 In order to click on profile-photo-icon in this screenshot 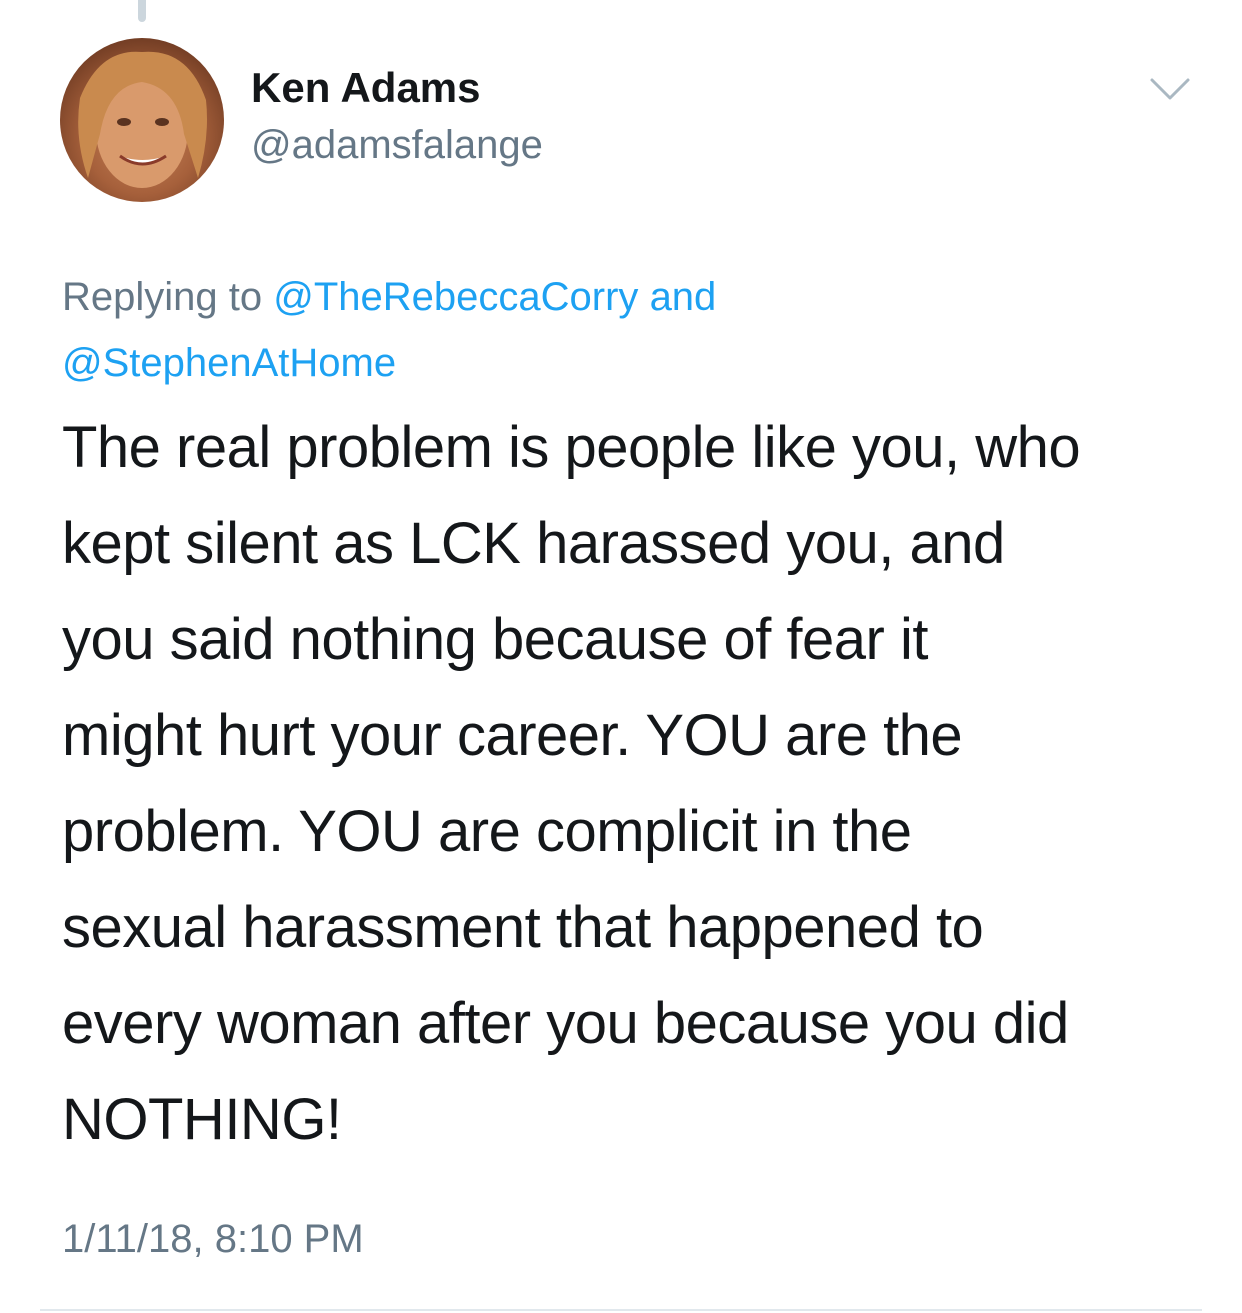, I will do `click(142, 119)`.